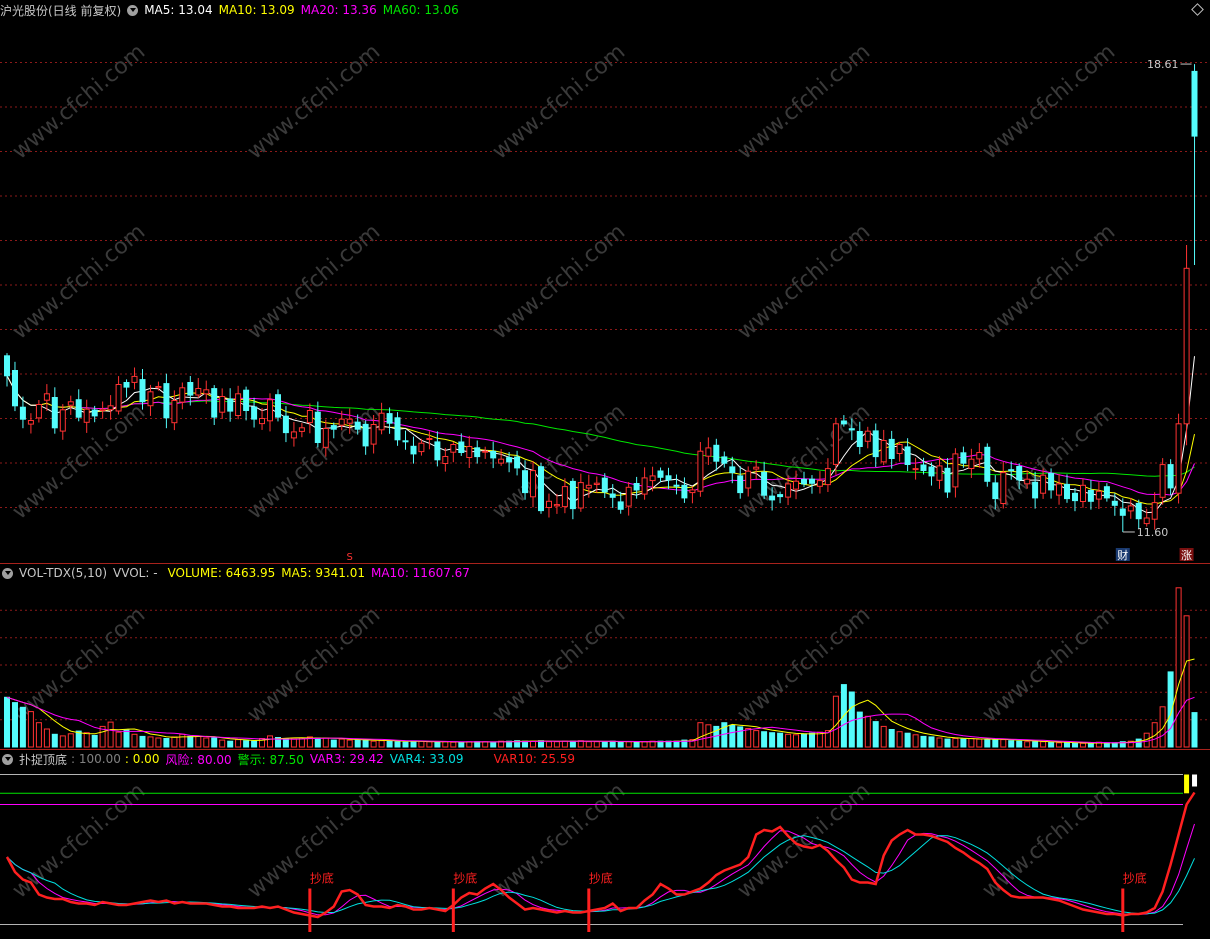 This screenshot has height=939, width=1210. I want to click on stock-title: 沪光股份(日线 前复权), so click(60, 10).